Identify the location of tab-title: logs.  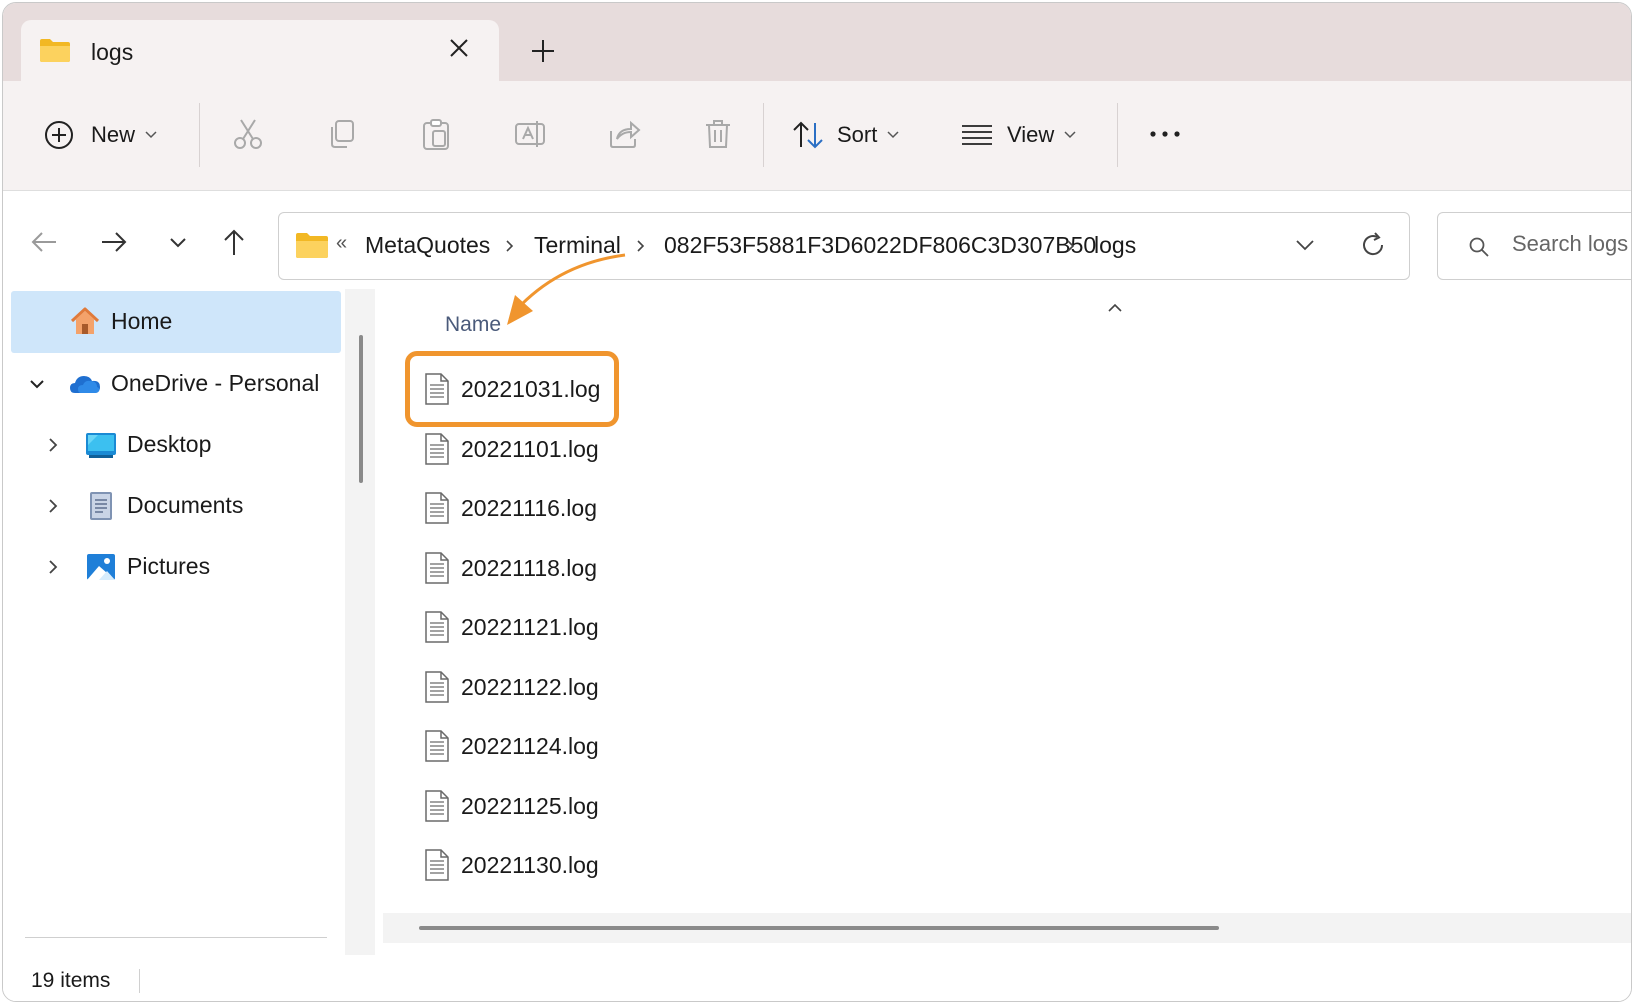
(112, 52).